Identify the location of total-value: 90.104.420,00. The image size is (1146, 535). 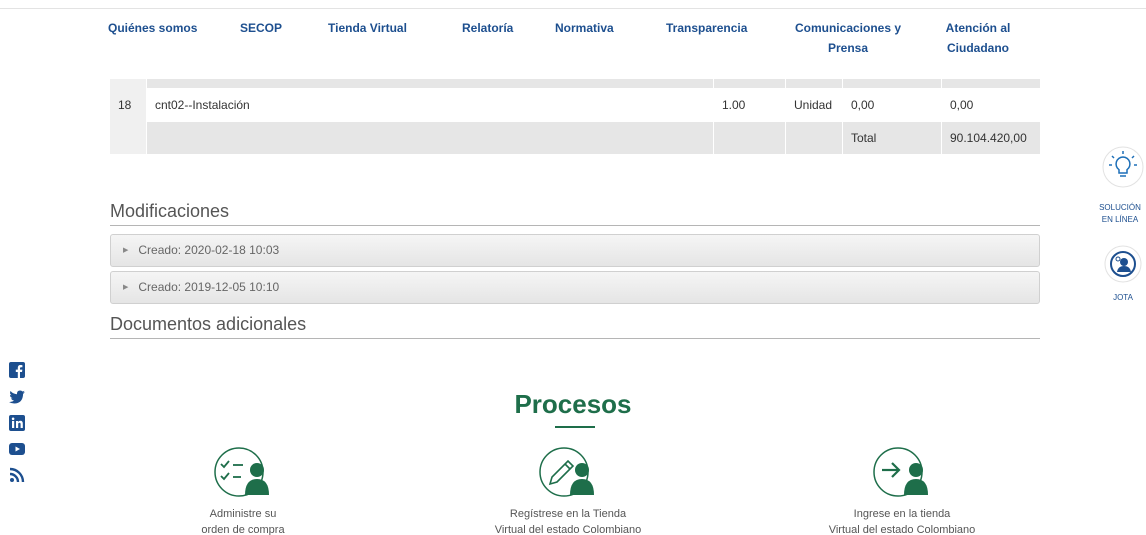
(991, 138).